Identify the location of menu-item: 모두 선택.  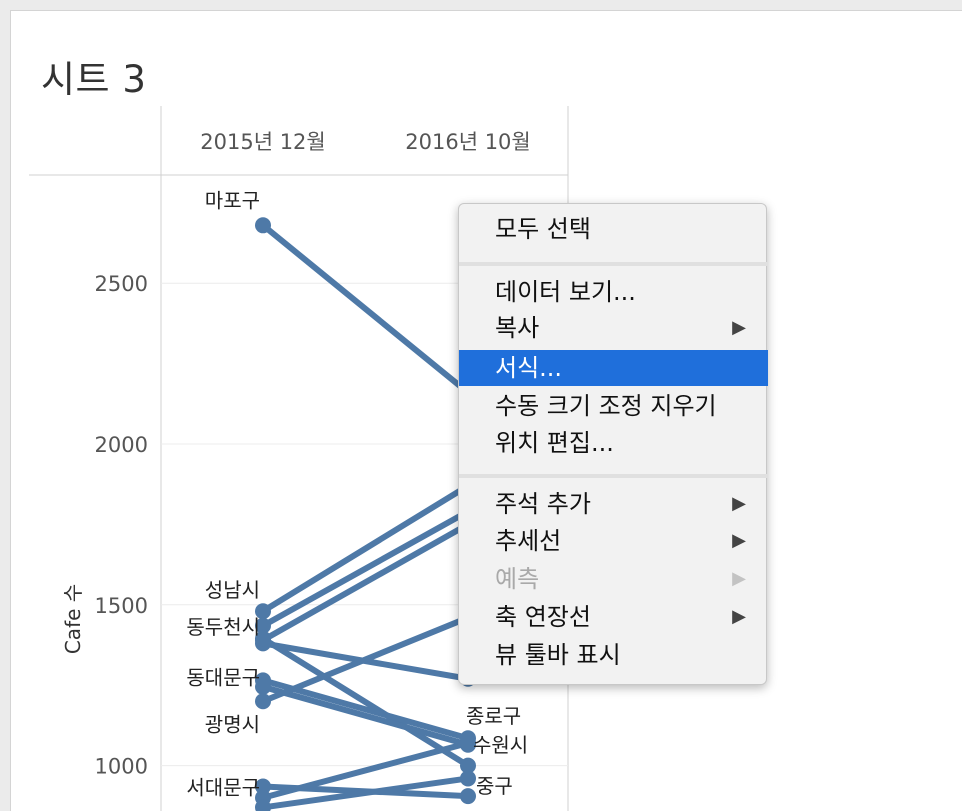
(613, 229).